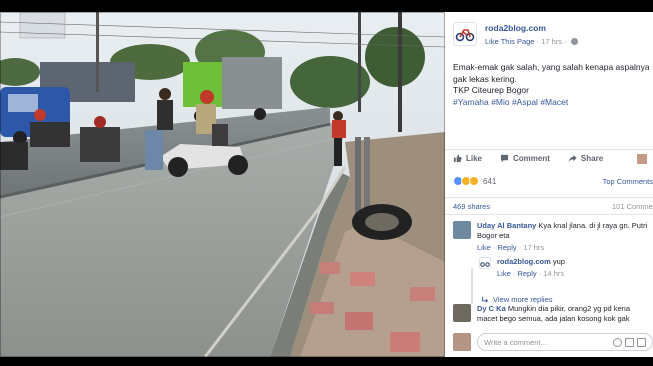  I want to click on globe-icon, so click(574, 41).